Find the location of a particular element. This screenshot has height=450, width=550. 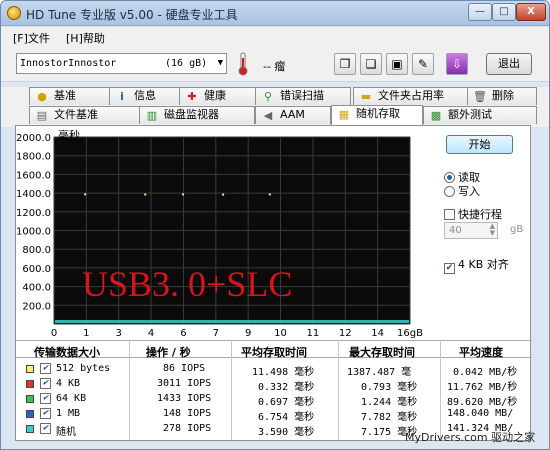

tab-erase: 🗑 删除 is located at coordinates (502, 96).